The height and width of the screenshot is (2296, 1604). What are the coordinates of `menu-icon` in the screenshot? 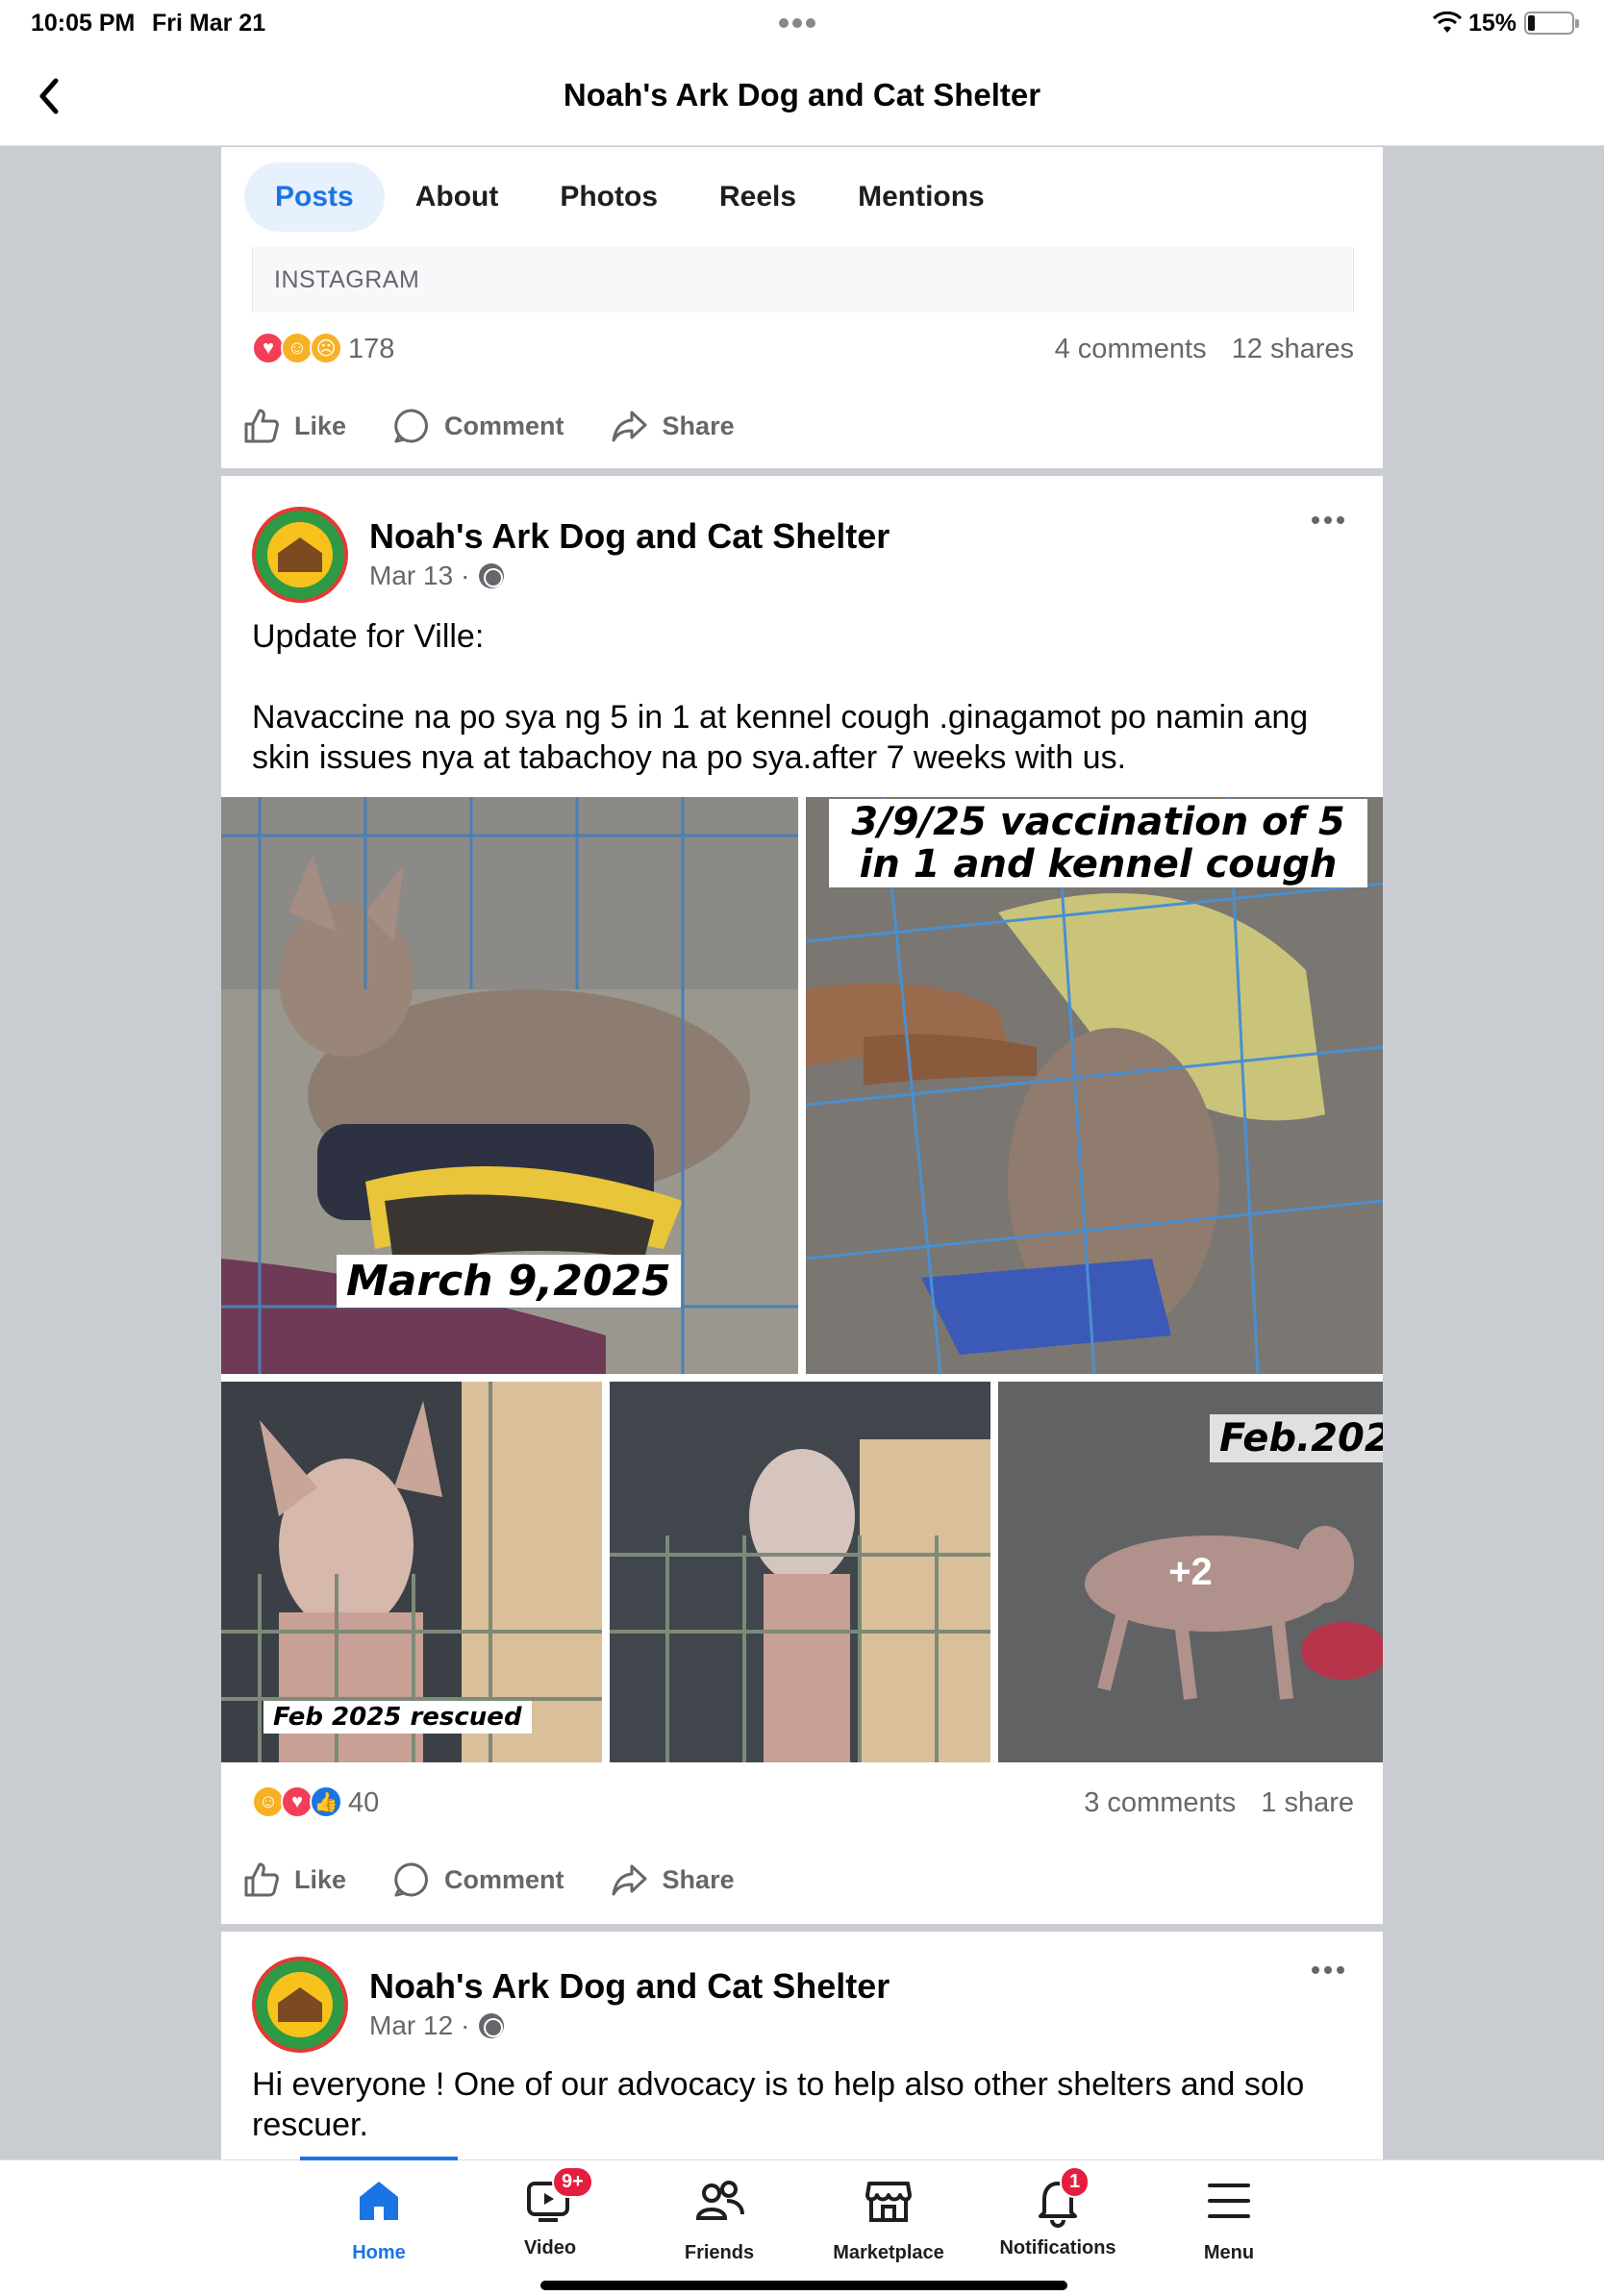 It's located at (1229, 2201).